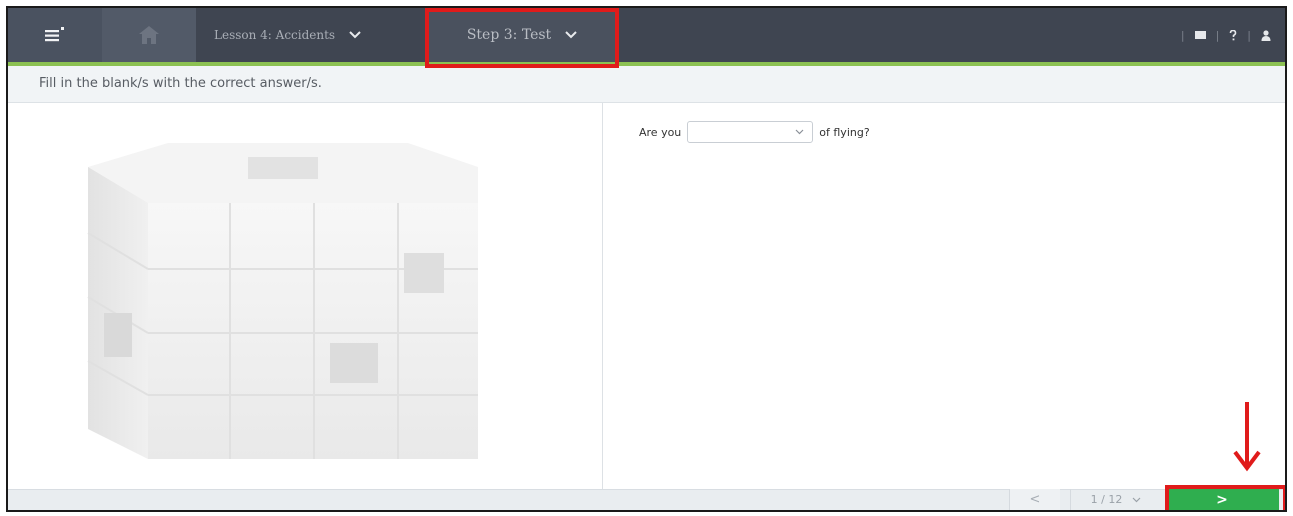 The image size is (1293, 516). What do you see at coordinates (660, 132) in the screenshot?
I see `question-prefix: Are you` at bounding box center [660, 132].